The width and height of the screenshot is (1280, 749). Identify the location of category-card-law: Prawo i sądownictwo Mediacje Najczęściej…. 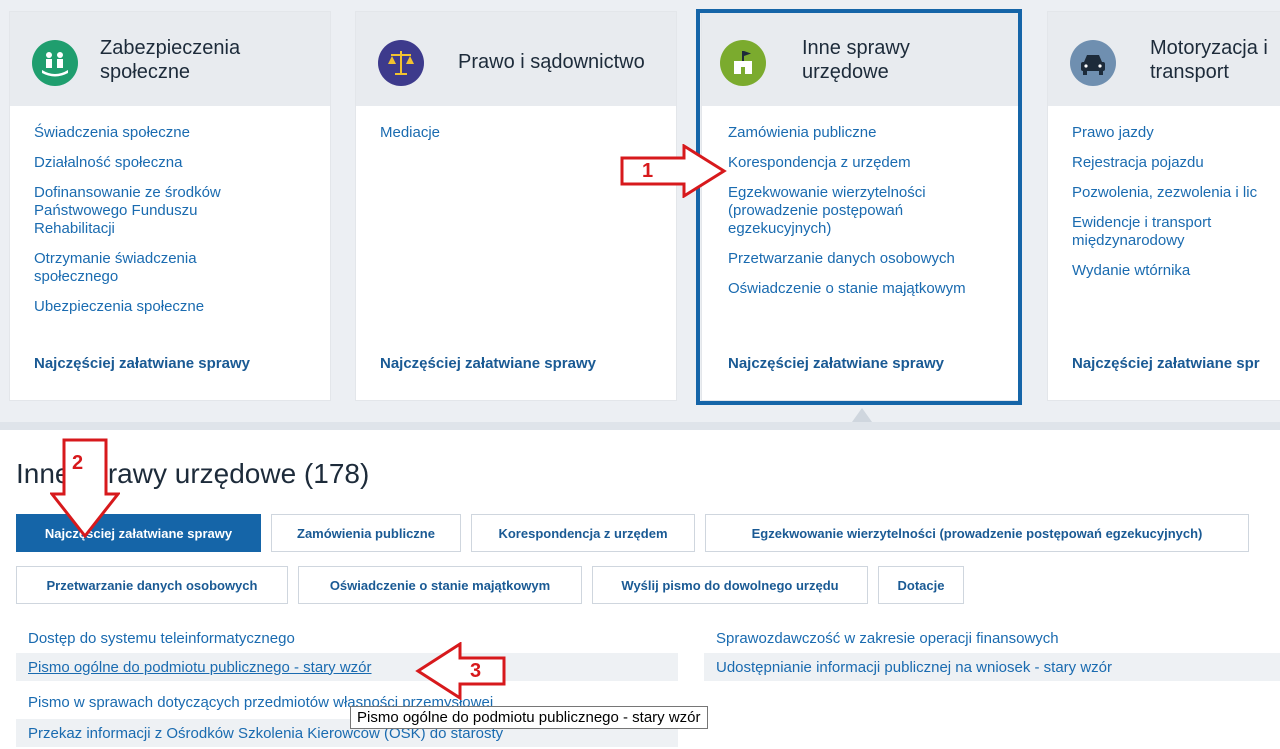
(516, 206).